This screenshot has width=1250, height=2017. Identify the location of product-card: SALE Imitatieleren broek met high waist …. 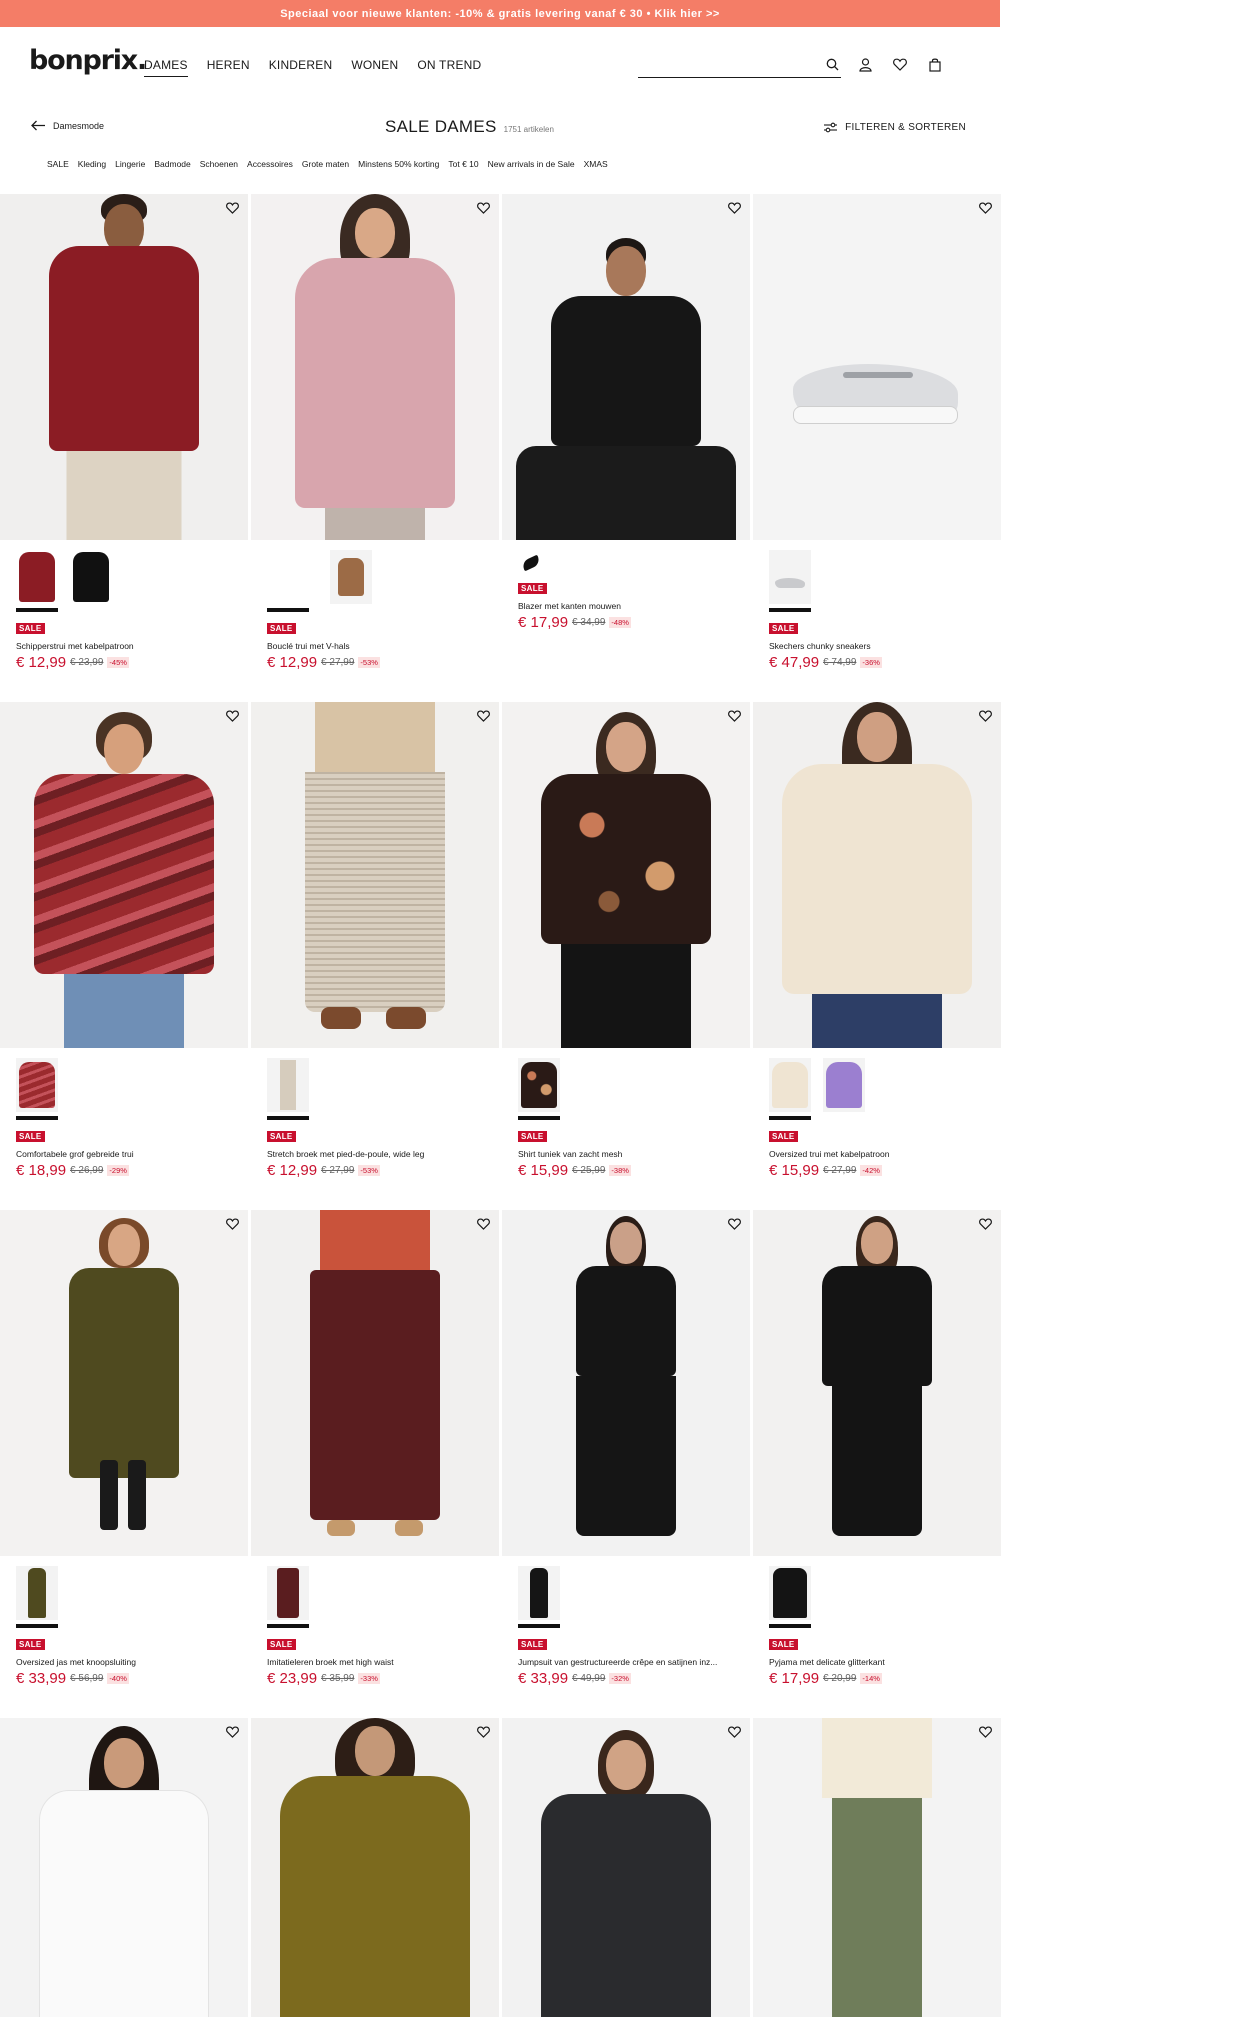
(375, 1464).